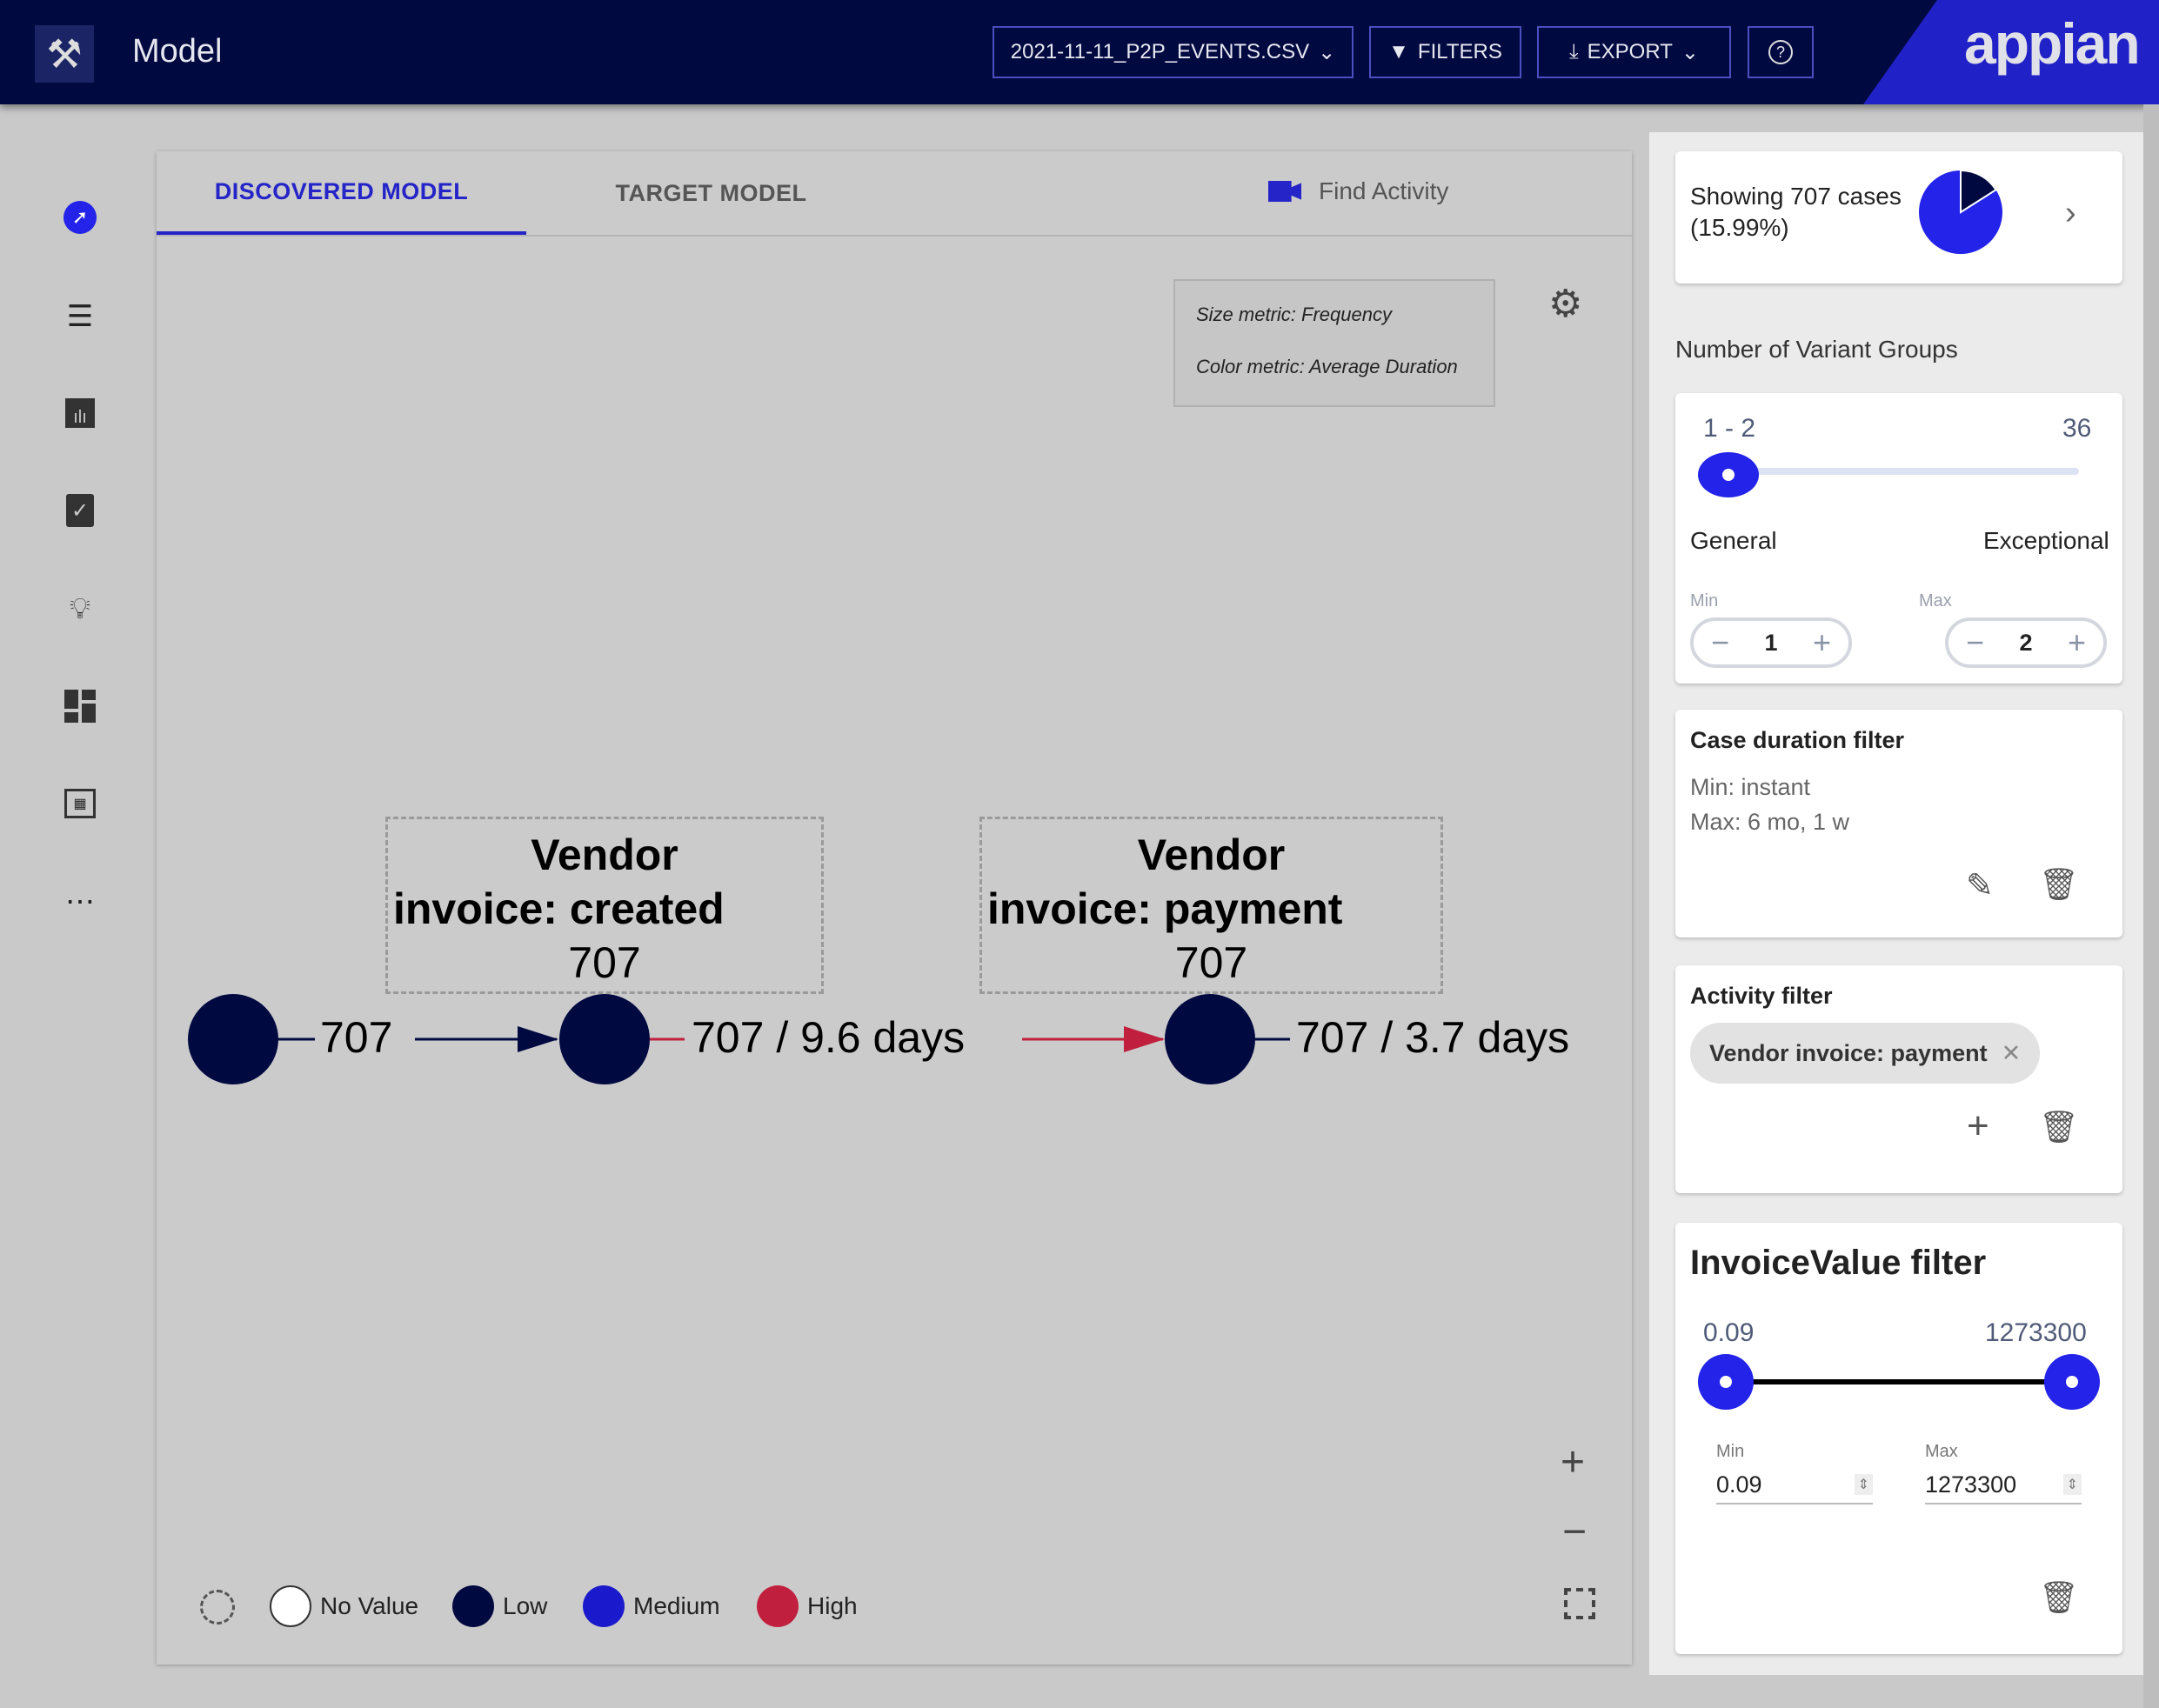 The width and height of the screenshot is (2159, 1708). Describe the element at coordinates (1796, 196) in the screenshot. I see `cases-count: Showing 707 cases` at that location.